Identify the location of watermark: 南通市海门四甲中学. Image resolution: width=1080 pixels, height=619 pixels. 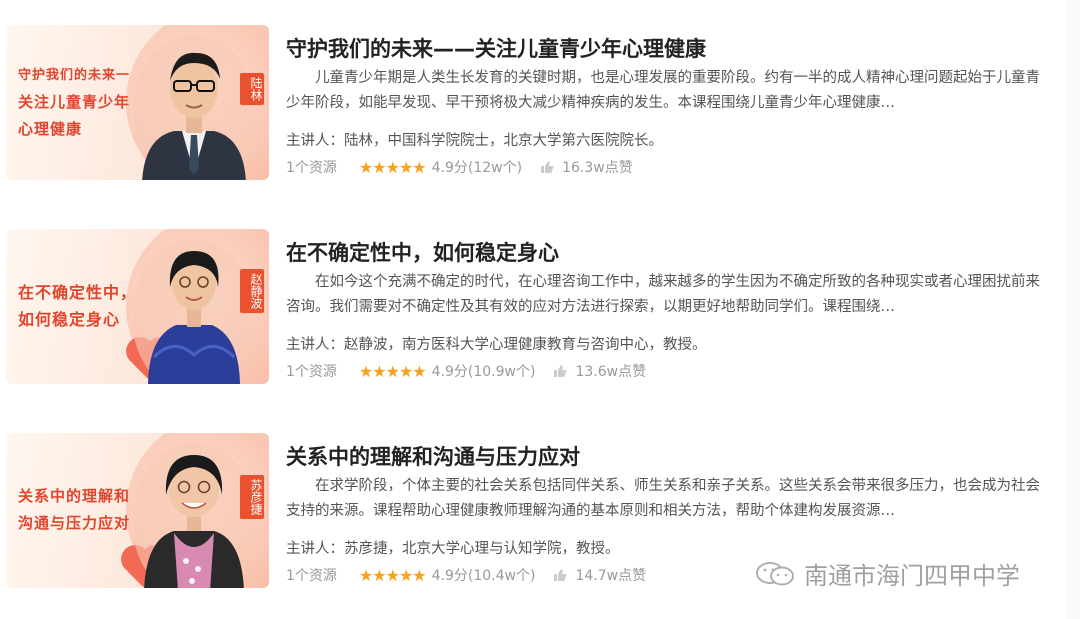
(887, 573).